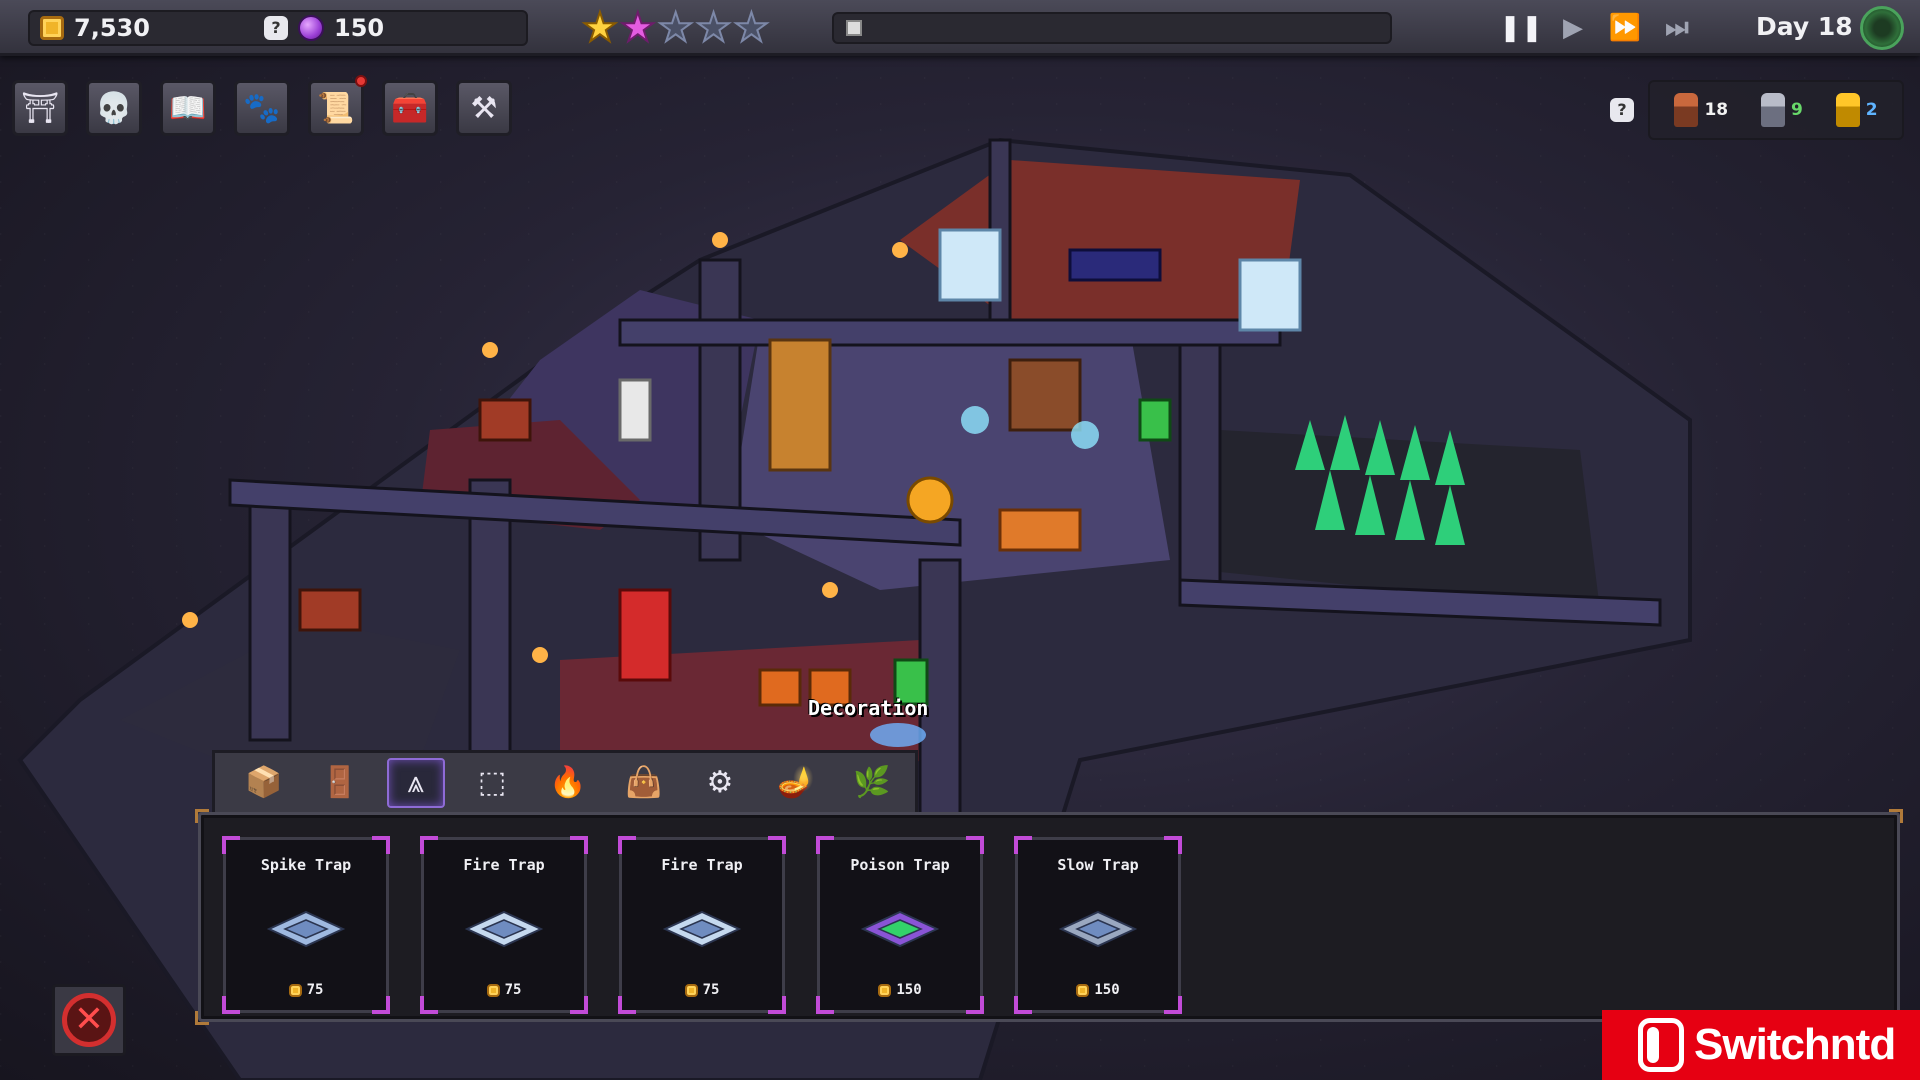  Describe the element at coordinates (1155, 420) in the screenshot. I see `green-minion` at that location.